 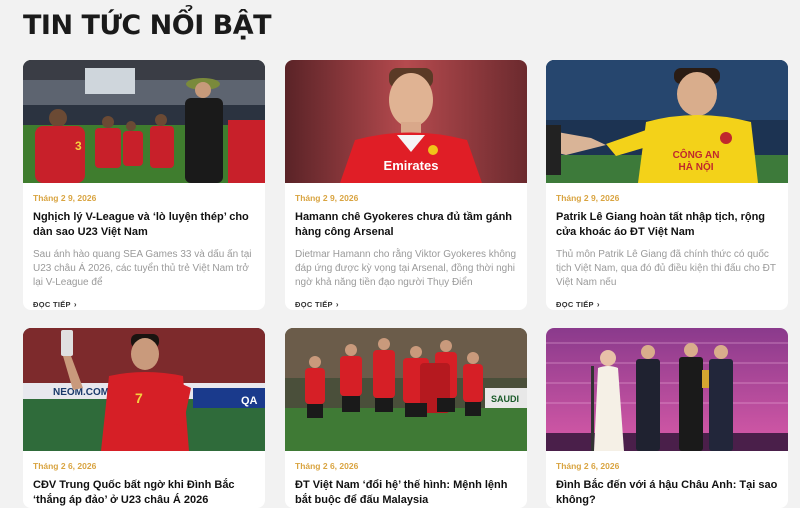 What do you see at coordinates (411, 165) in the screenshot?
I see `shirt-sponsor-text: Emirates` at bounding box center [411, 165].